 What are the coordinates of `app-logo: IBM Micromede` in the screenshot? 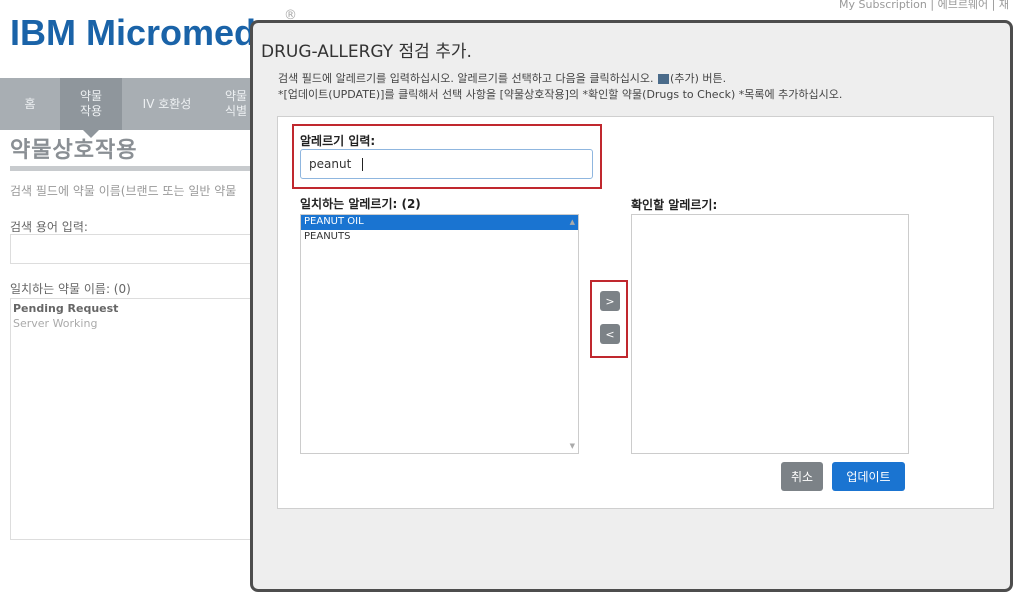 It's located at (143, 33).